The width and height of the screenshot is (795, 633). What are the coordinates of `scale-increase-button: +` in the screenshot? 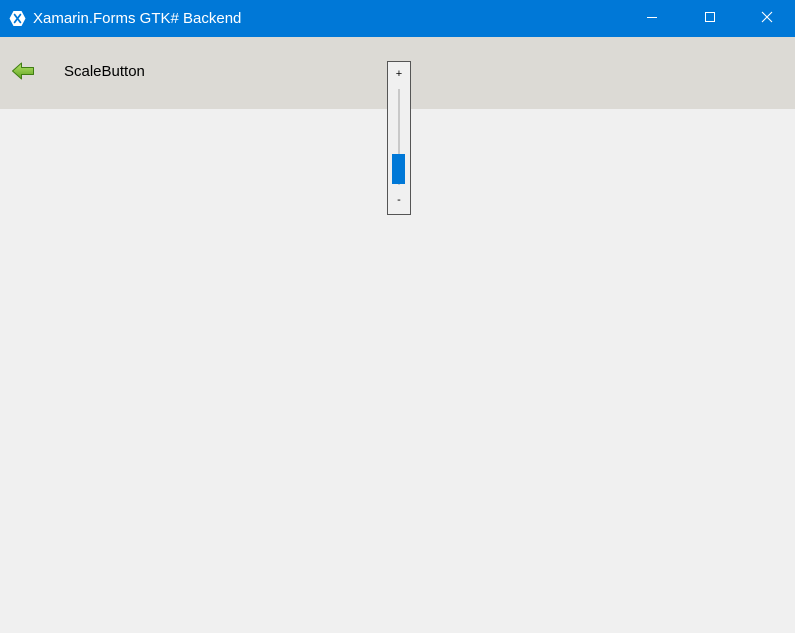 It's located at (399, 74).